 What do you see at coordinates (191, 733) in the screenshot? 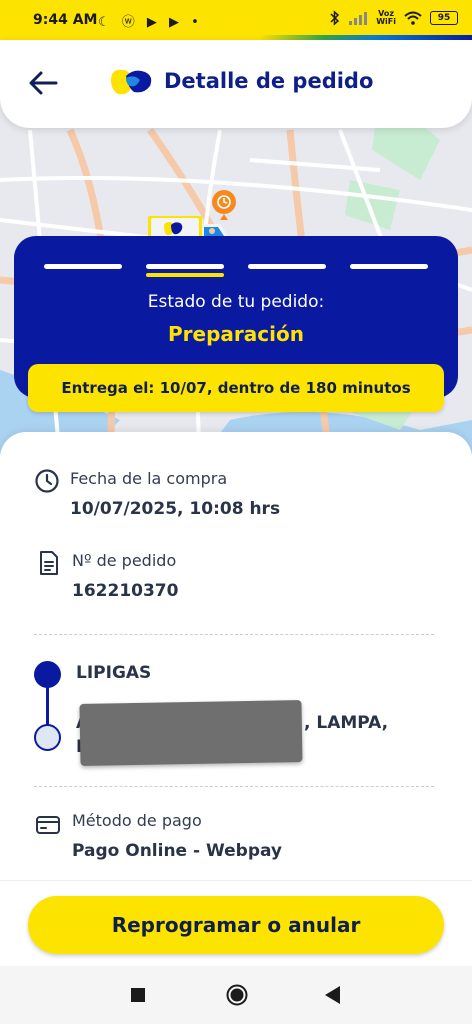
I see `redacted-address-block` at bounding box center [191, 733].